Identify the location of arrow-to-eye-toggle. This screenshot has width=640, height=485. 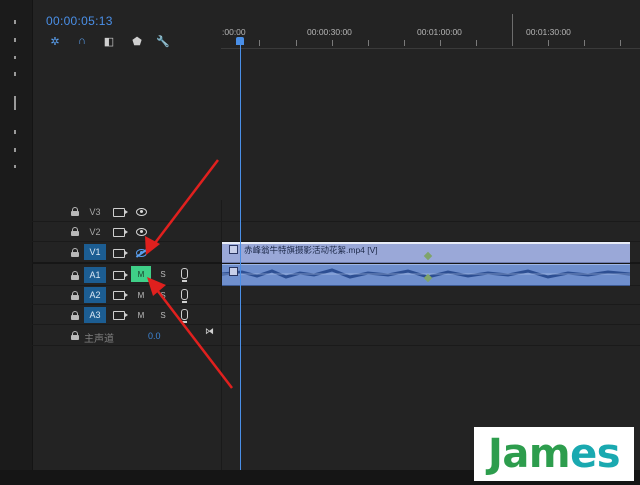
(182, 207).